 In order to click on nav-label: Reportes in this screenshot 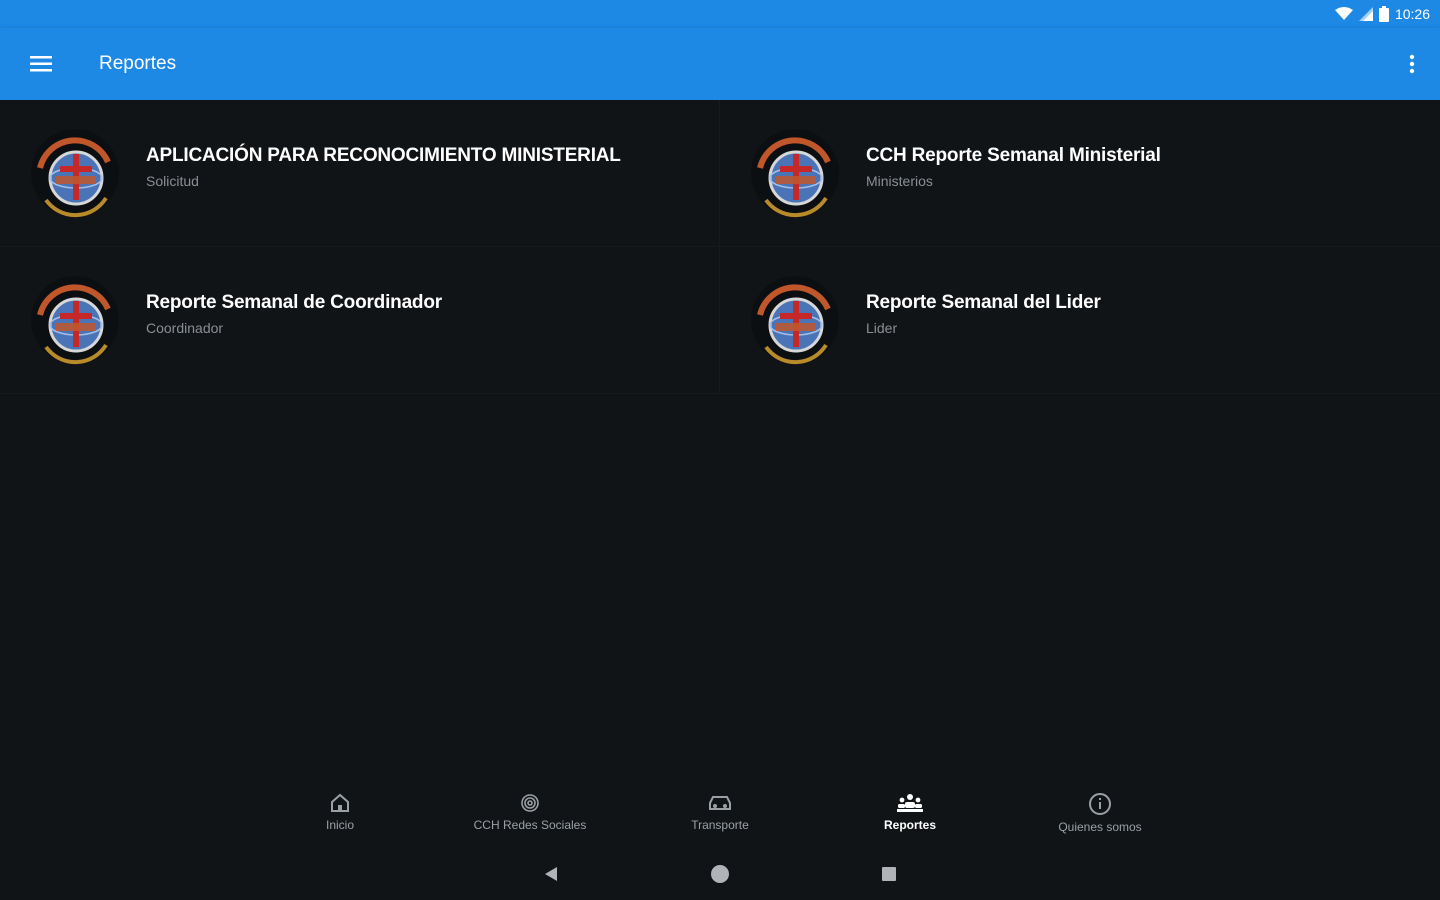, I will do `click(909, 825)`.